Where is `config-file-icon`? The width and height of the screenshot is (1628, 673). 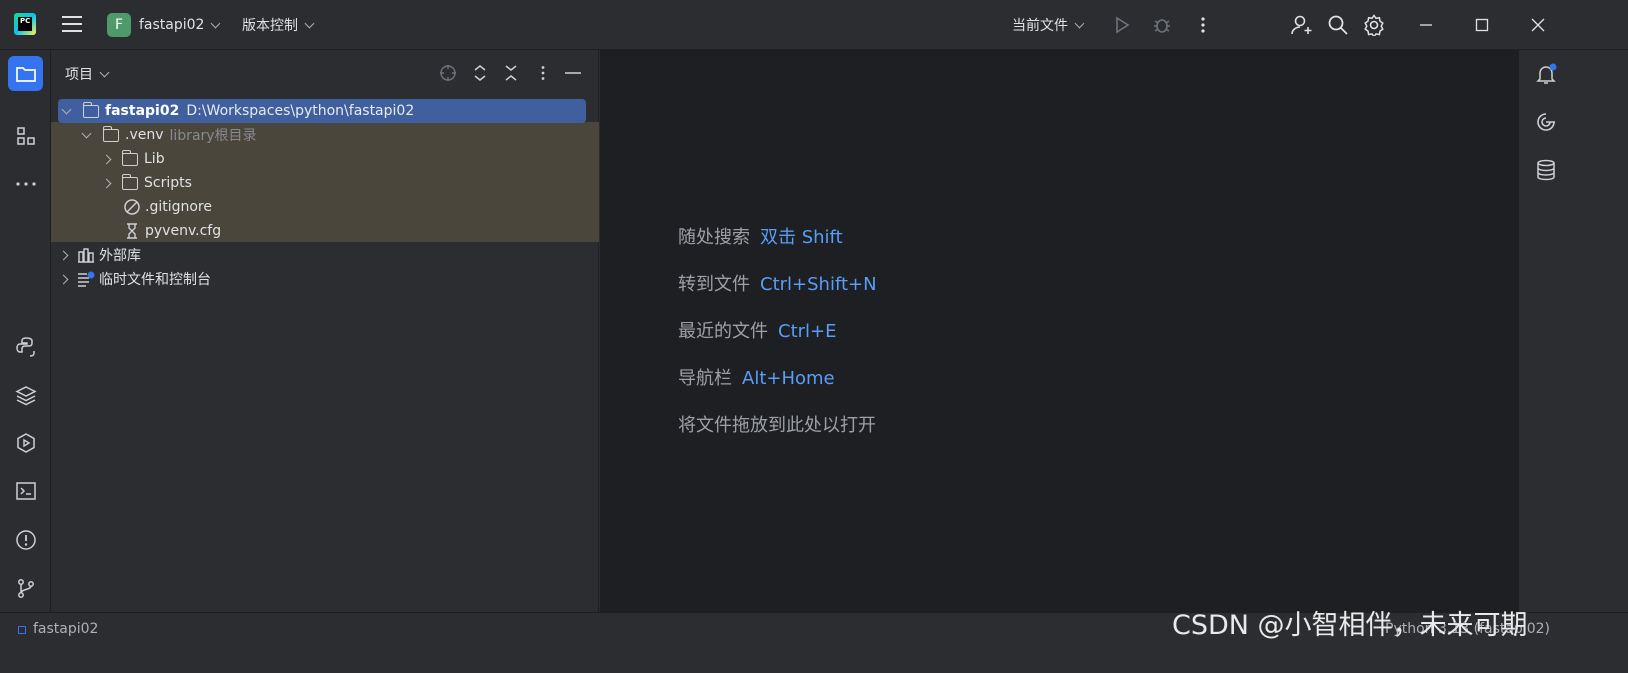
config-file-icon is located at coordinates (132, 231).